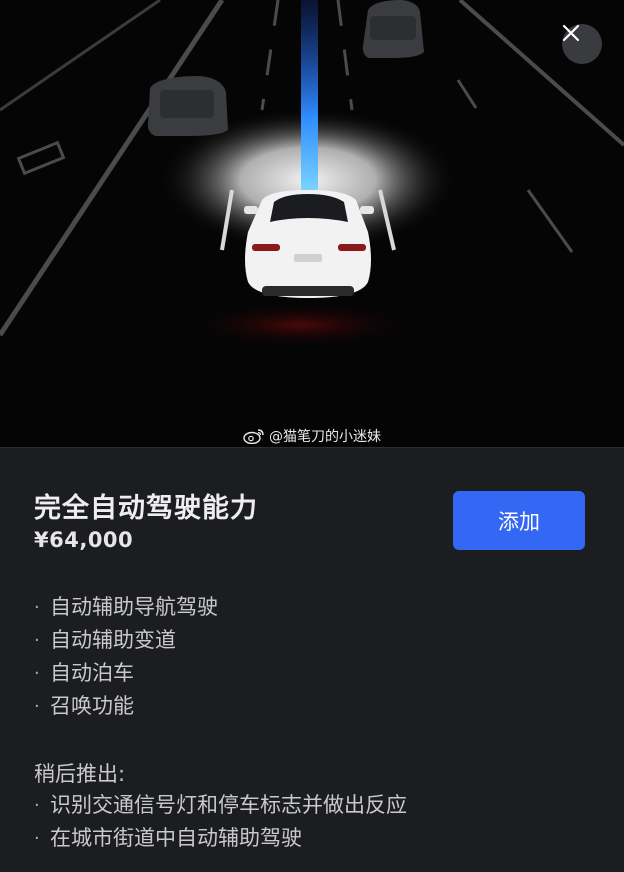  Describe the element at coordinates (105, 640) in the screenshot. I see `list-item: · 自动辅助变道` at that location.